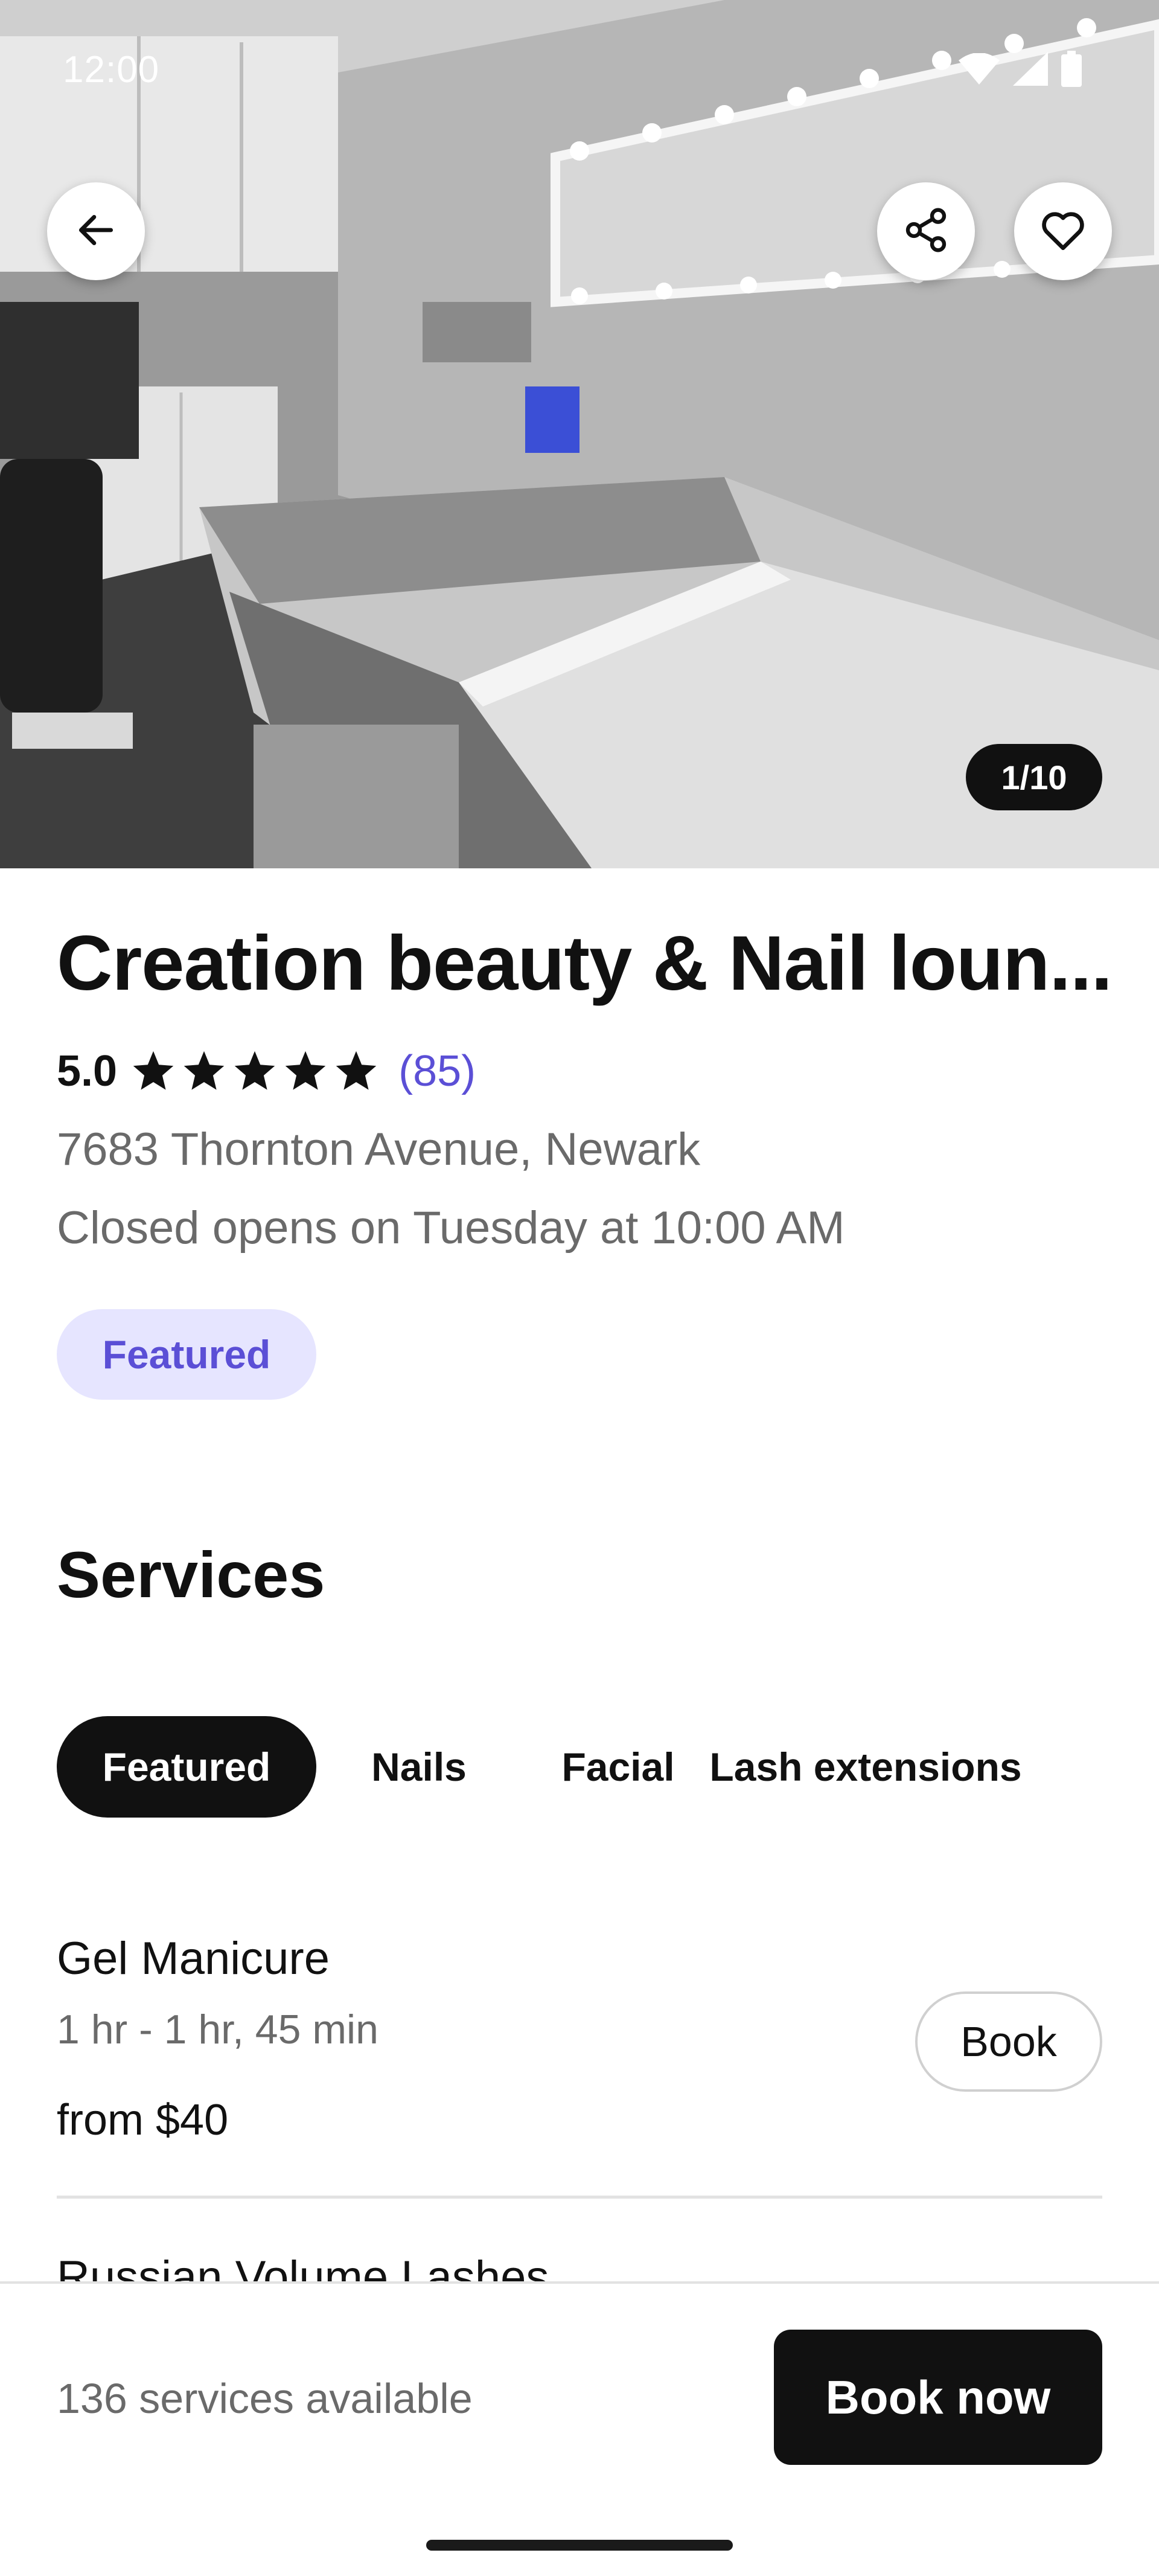  What do you see at coordinates (579, 2197) in the screenshot?
I see `divider` at bounding box center [579, 2197].